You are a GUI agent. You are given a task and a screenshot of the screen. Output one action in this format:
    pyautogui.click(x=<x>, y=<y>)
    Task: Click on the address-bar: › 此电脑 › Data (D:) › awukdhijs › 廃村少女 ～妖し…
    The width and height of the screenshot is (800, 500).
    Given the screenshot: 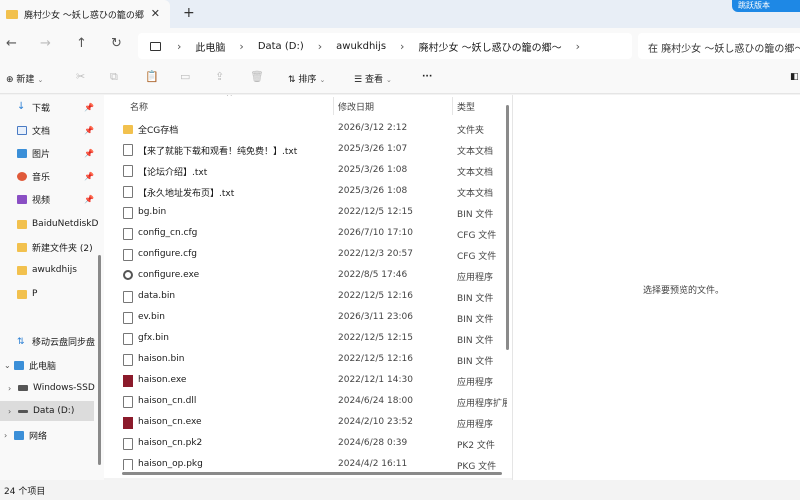 What is the action you would take?
    pyautogui.click(x=385, y=46)
    